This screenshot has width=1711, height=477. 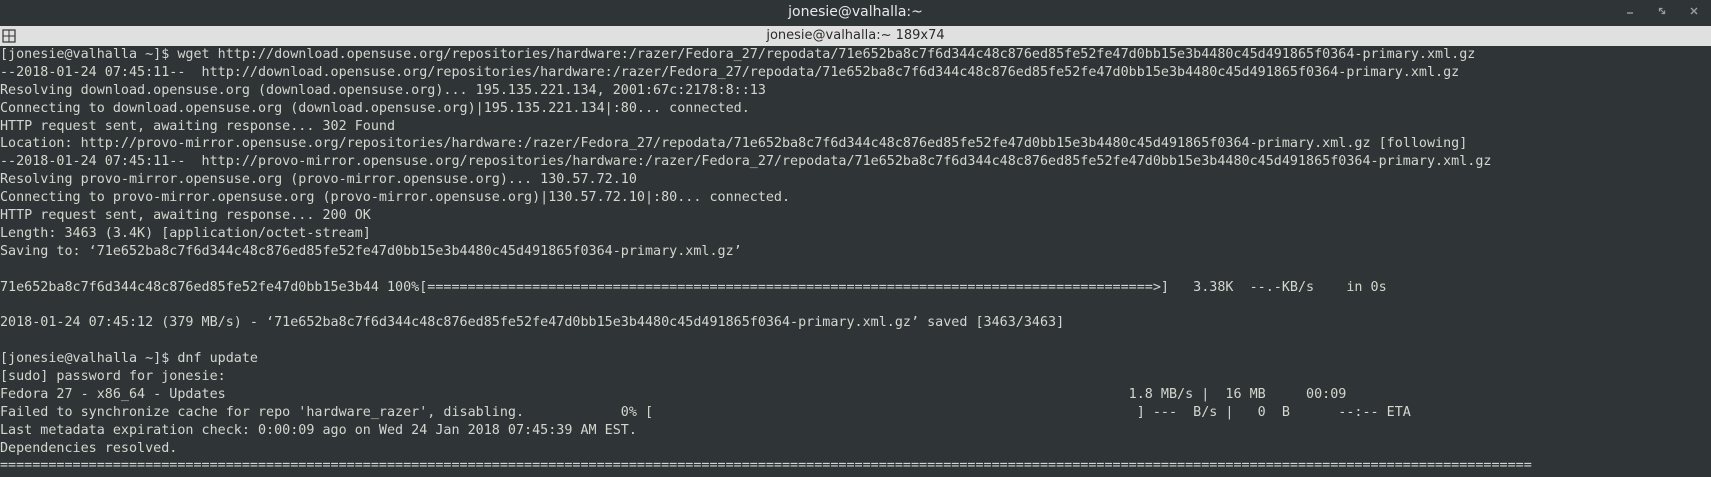 What do you see at coordinates (1694, 11) in the screenshot?
I see `close-icon` at bounding box center [1694, 11].